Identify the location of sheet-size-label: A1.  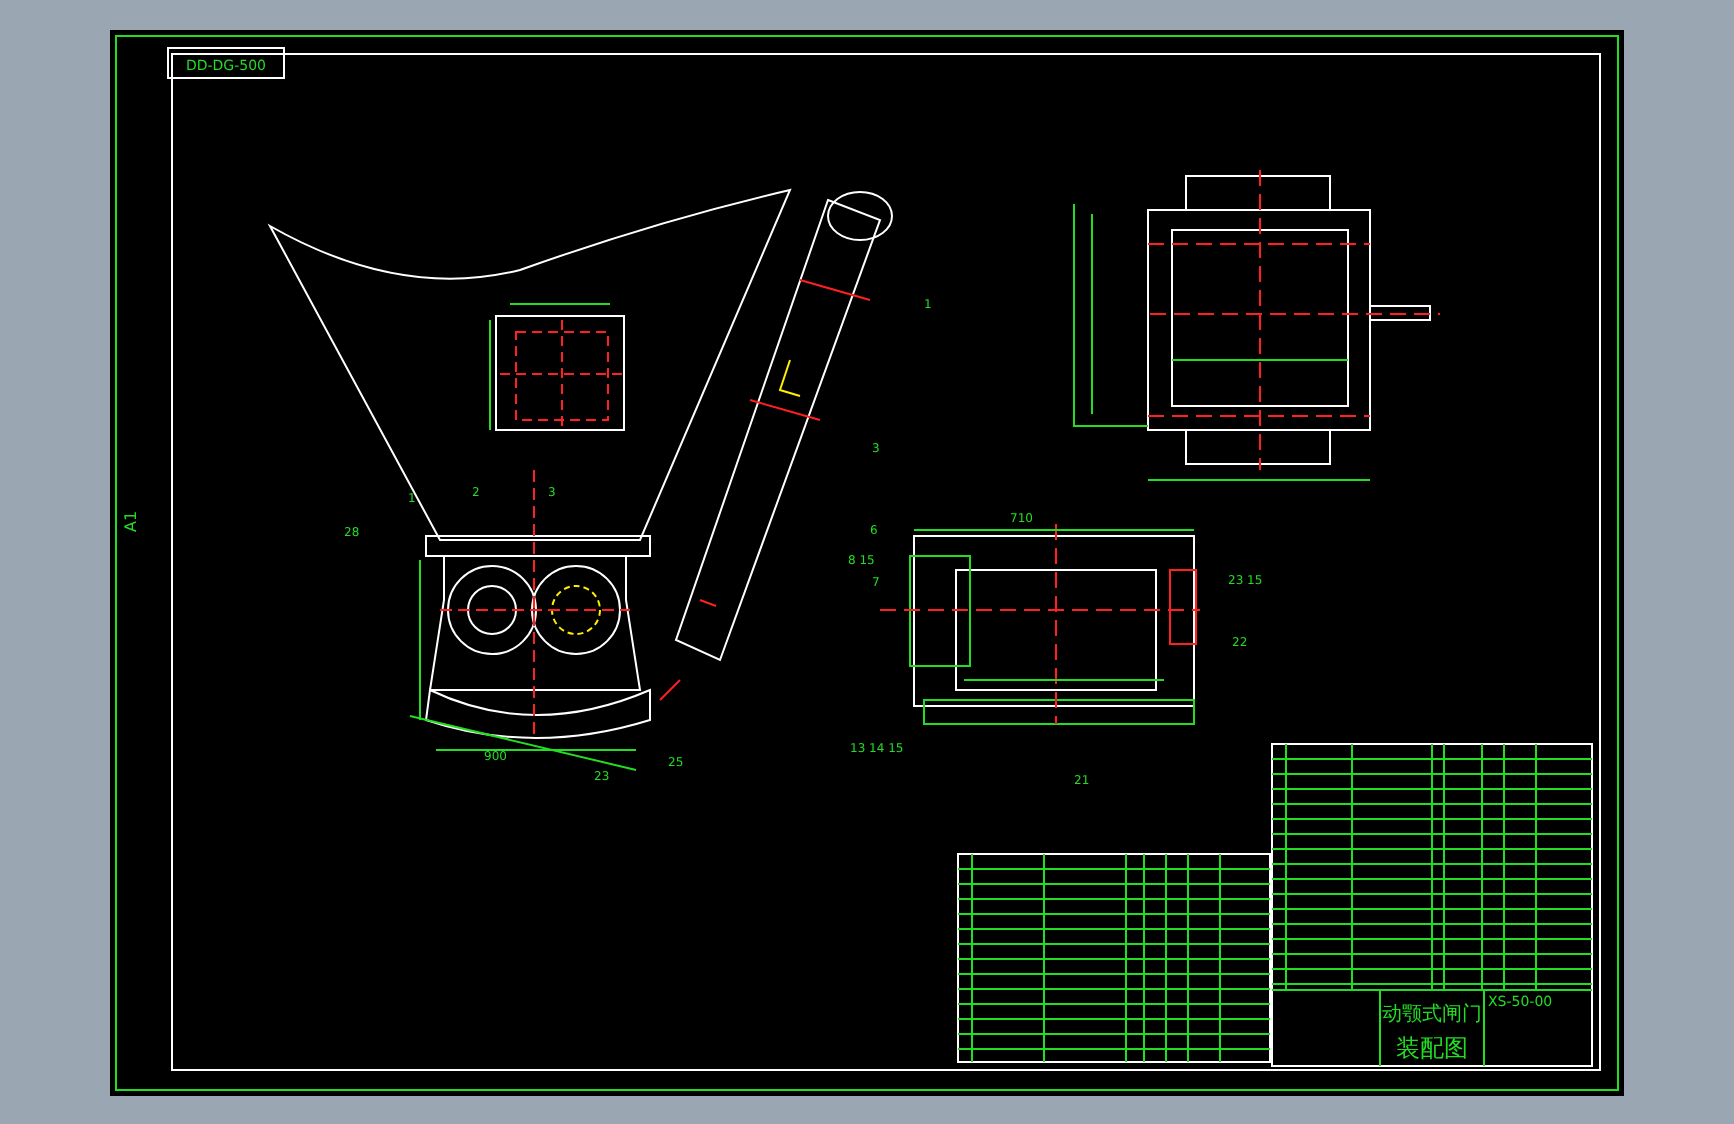
(131, 521).